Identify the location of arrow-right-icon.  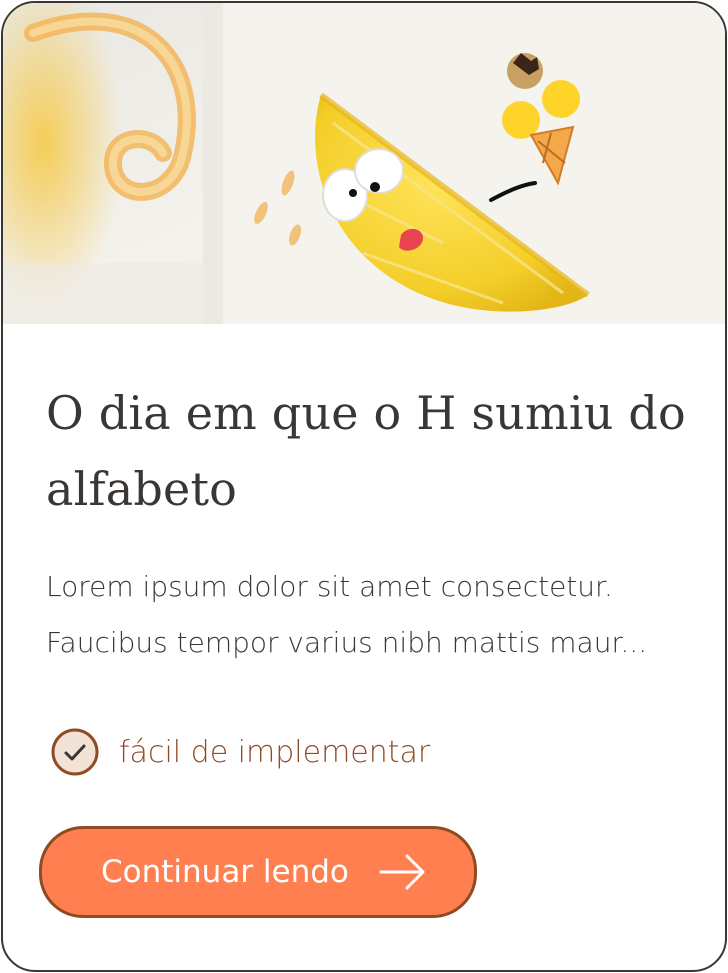
(402, 872).